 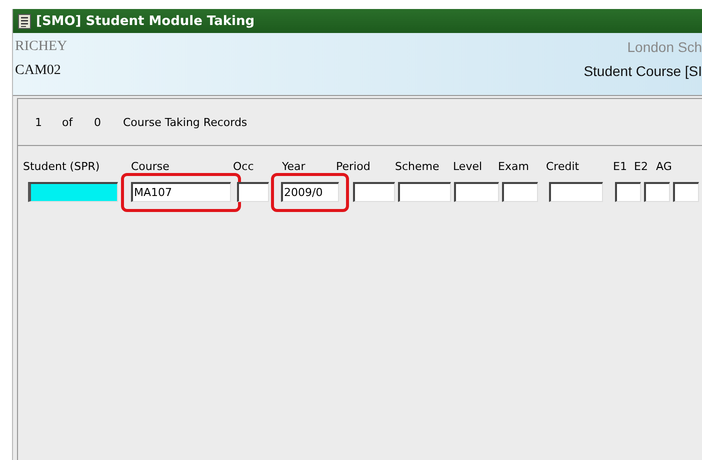 I want to click on column-label: Credit, so click(x=563, y=167).